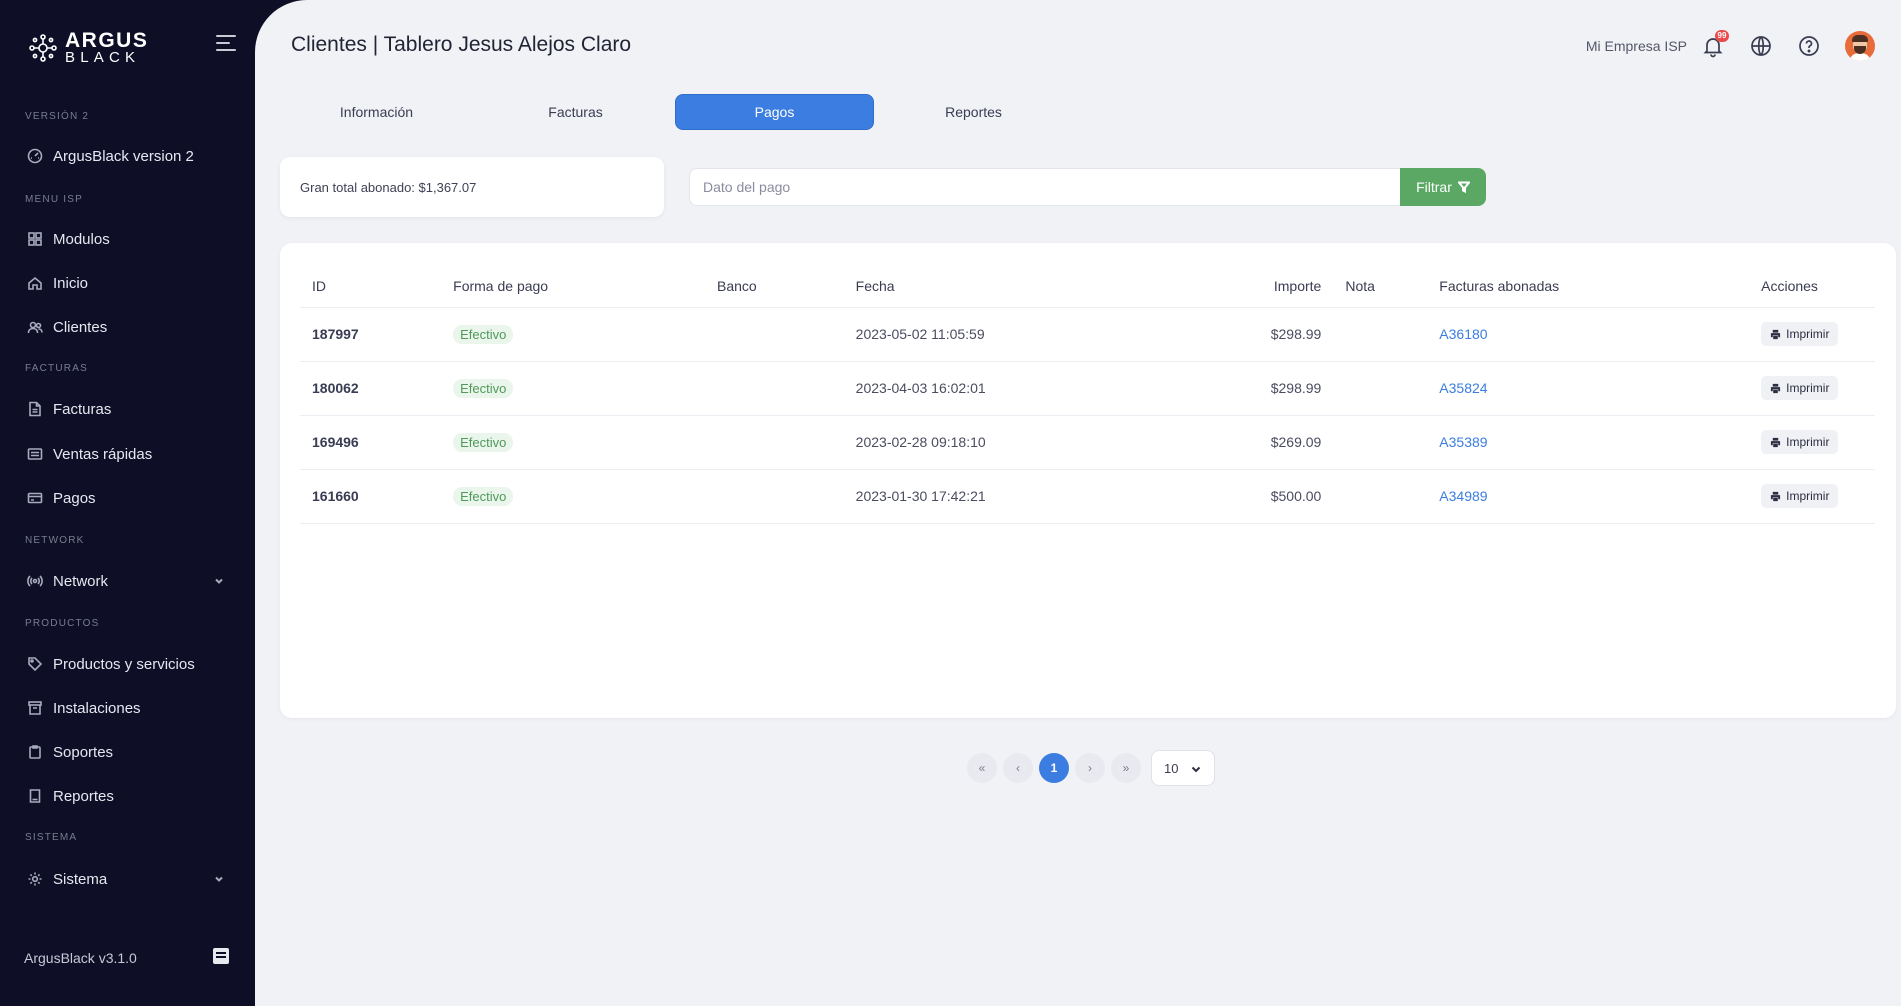  What do you see at coordinates (1005, 442) in the screenshot?
I see `payment-date: 2023-02-28 09:18:10` at bounding box center [1005, 442].